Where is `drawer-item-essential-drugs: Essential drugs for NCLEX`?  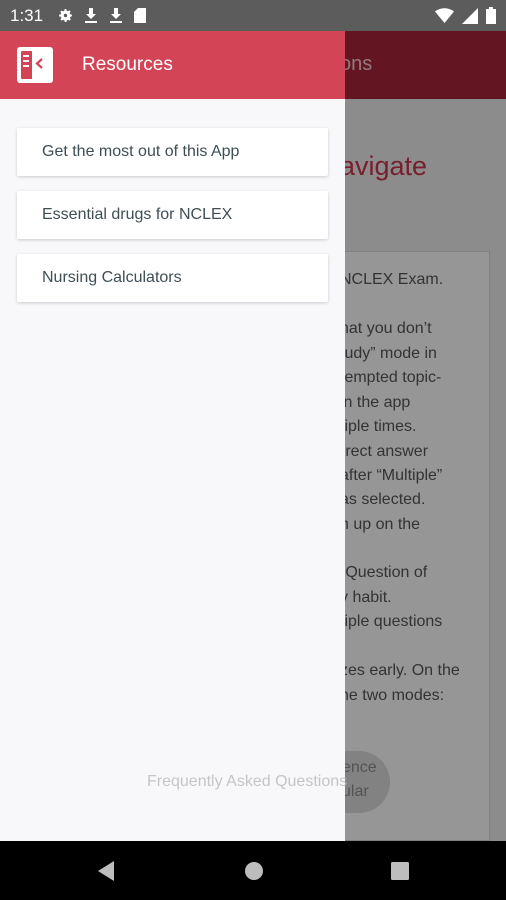 drawer-item-essential-drugs: Essential drugs for NCLEX is located at coordinates (172, 215).